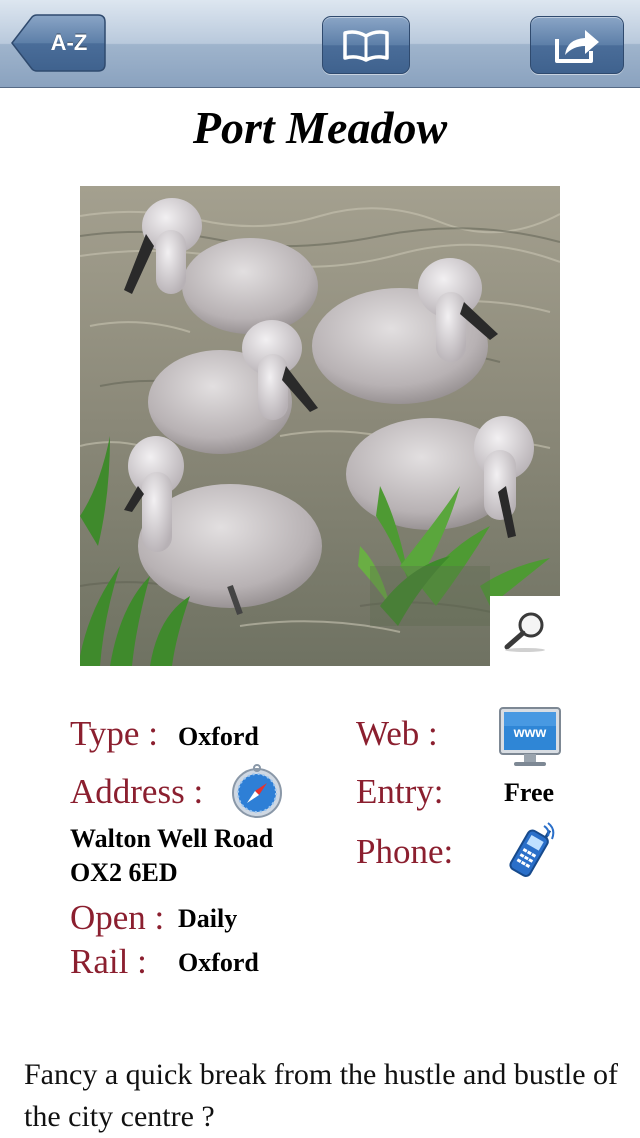 The height and width of the screenshot is (1138, 640). I want to click on rail-value: Oxford, so click(218, 962).